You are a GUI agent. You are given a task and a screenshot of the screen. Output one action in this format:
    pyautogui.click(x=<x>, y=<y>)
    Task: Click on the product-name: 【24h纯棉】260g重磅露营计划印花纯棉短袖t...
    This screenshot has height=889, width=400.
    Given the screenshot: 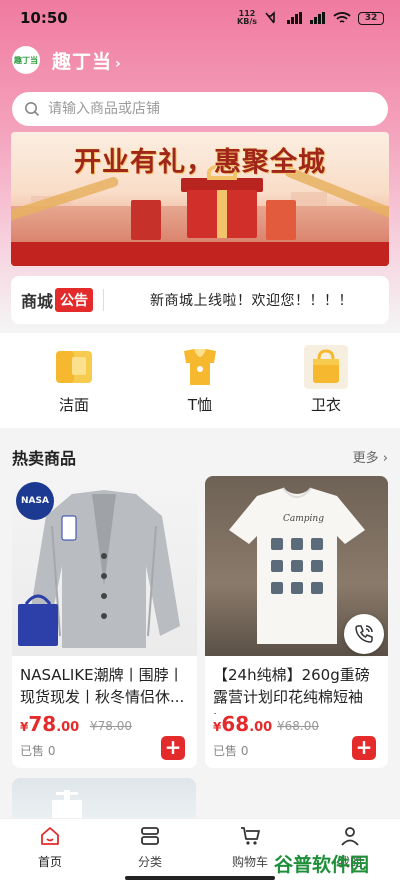 What is the action you would take?
    pyautogui.click(x=291, y=690)
    